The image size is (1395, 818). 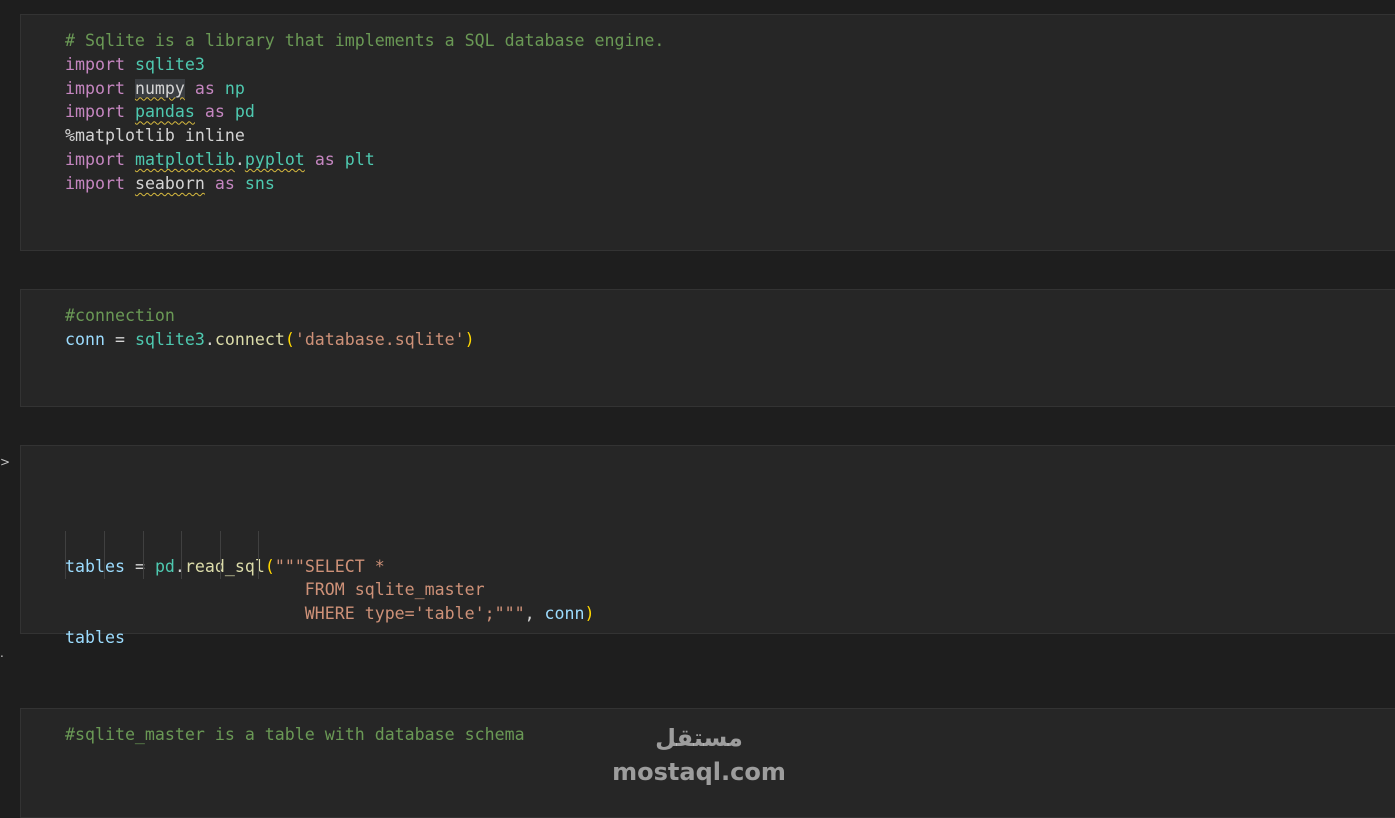 What do you see at coordinates (274, 159) in the screenshot?
I see `code-token: pyplot` at bounding box center [274, 159].